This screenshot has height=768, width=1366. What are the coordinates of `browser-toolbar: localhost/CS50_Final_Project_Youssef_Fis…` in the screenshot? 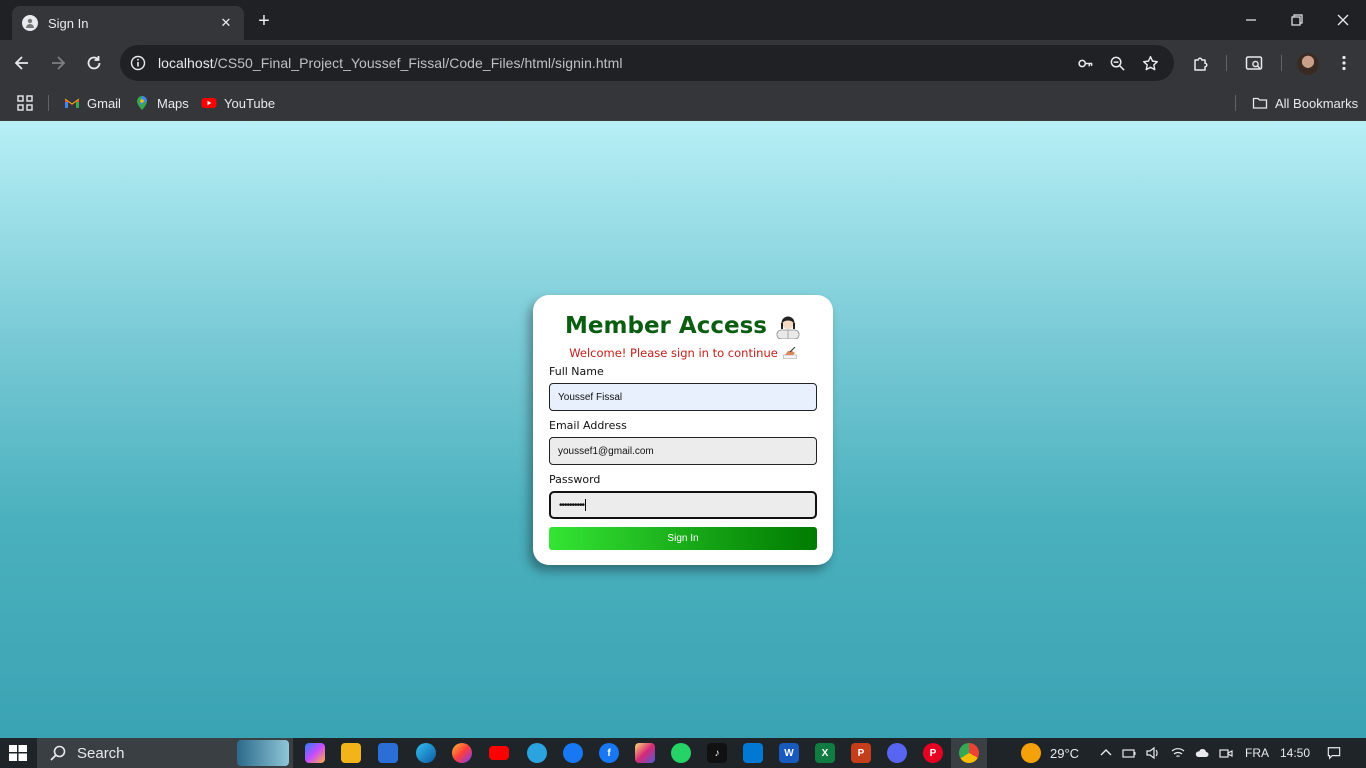 It's located at (683, 63).